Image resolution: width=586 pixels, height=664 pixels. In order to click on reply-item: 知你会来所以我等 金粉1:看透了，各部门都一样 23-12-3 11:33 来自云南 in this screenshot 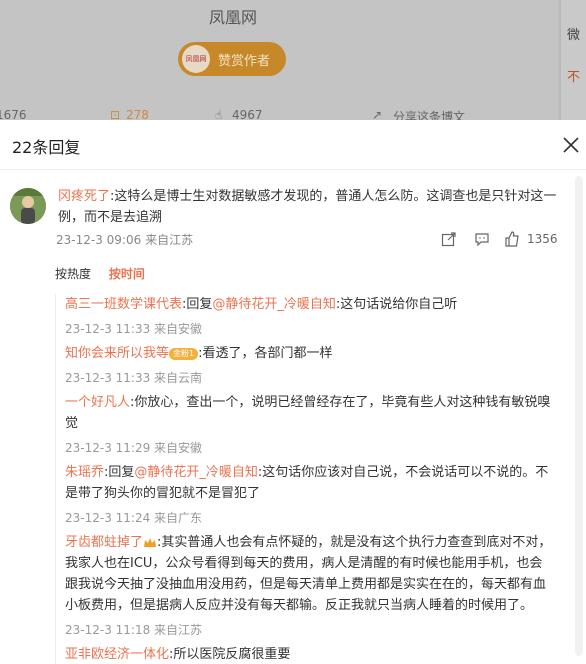, I will do `click(310, 367)`.